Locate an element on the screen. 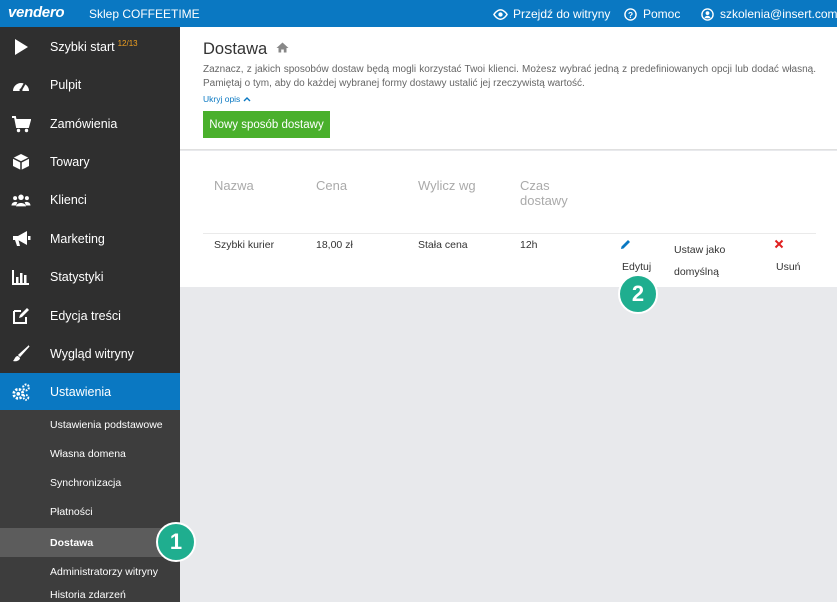  sidebar-item-marketing: Marketing is located at coordinates (90, 238).